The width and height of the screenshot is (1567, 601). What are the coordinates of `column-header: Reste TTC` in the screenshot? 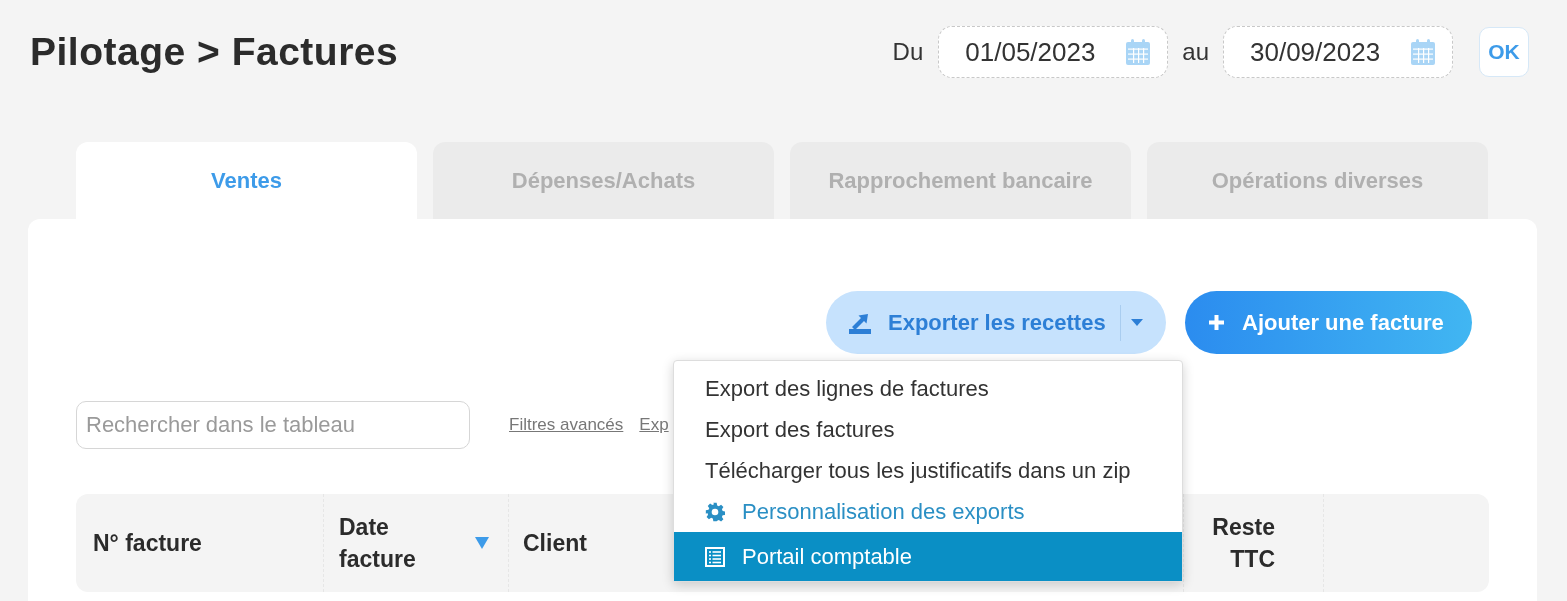 It's located at (1237, 543).